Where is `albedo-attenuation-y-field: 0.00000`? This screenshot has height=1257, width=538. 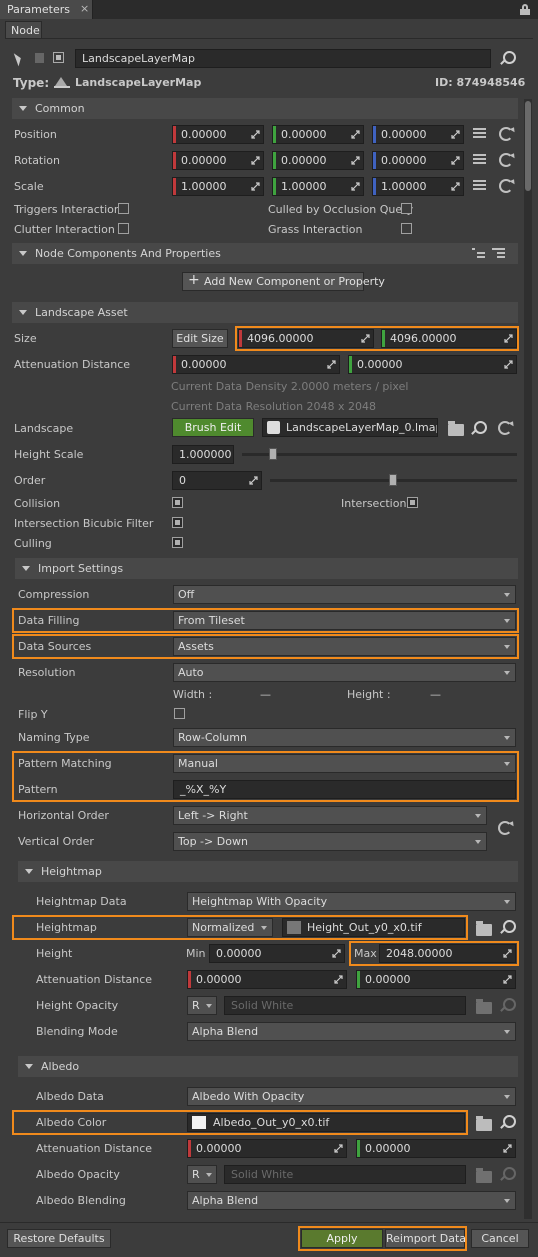
albedo-attenuation-y-field: 0.00000 is located at coordinates (436, 1148).